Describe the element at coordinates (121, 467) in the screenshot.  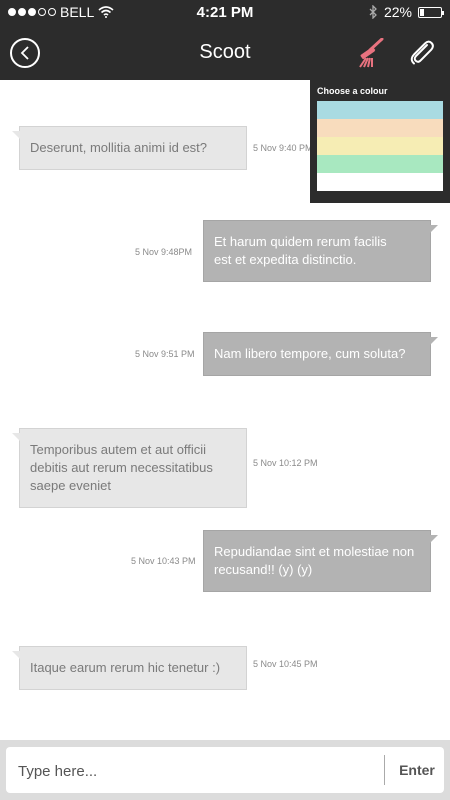
I see `message-text: debitis aut rerum necessitatibus` at that location.